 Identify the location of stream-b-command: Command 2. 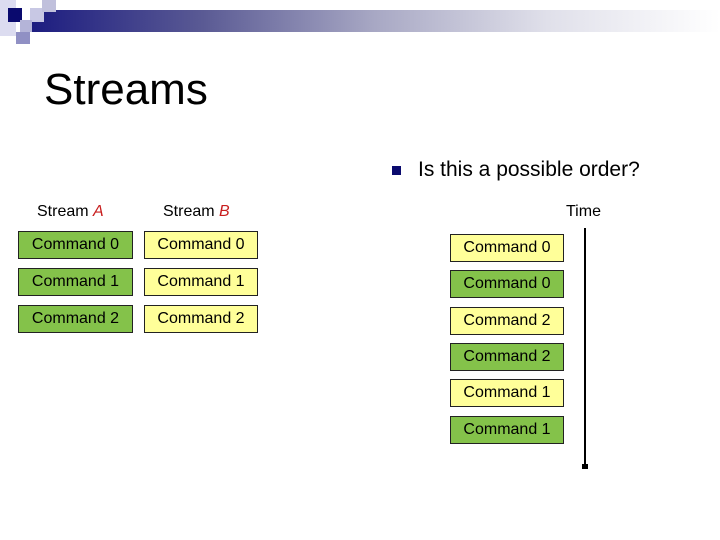
(201, 319).